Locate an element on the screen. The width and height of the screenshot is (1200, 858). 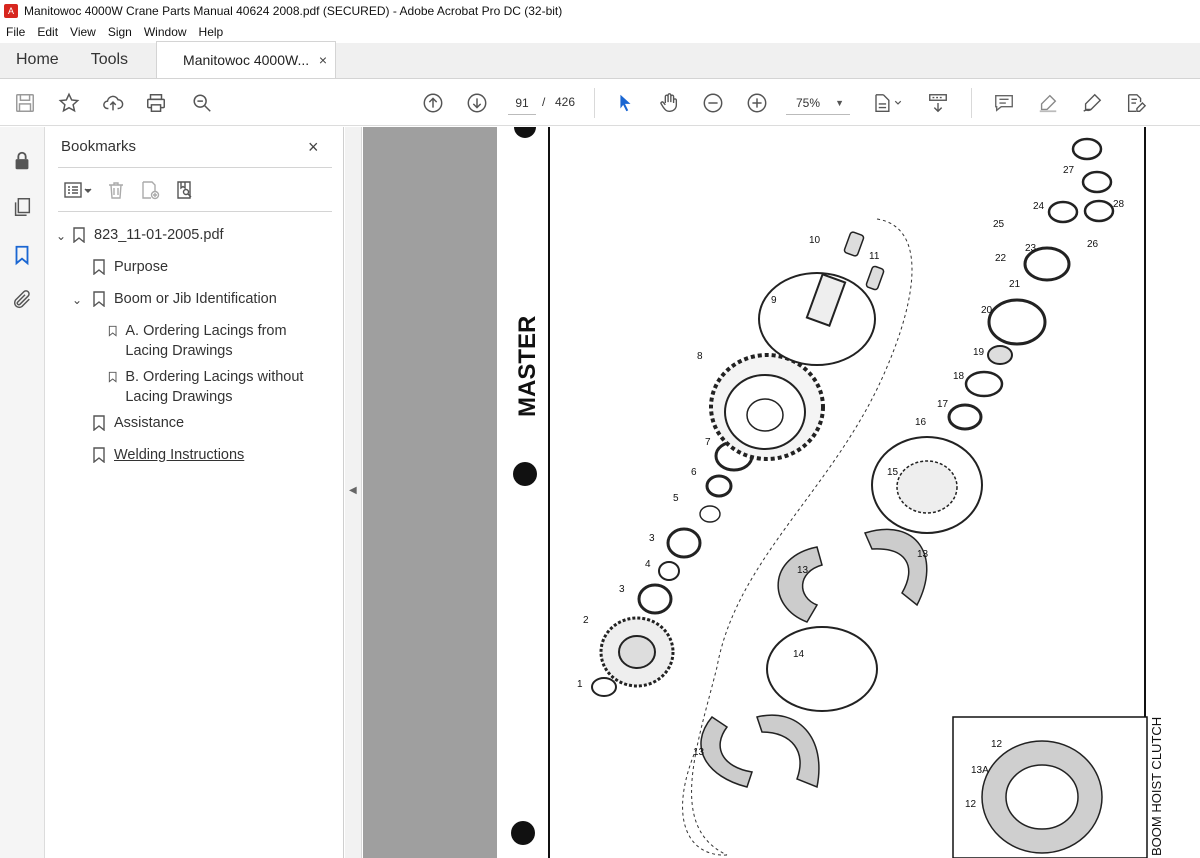
callout-label: 15 is located at coordinates (893, 472).